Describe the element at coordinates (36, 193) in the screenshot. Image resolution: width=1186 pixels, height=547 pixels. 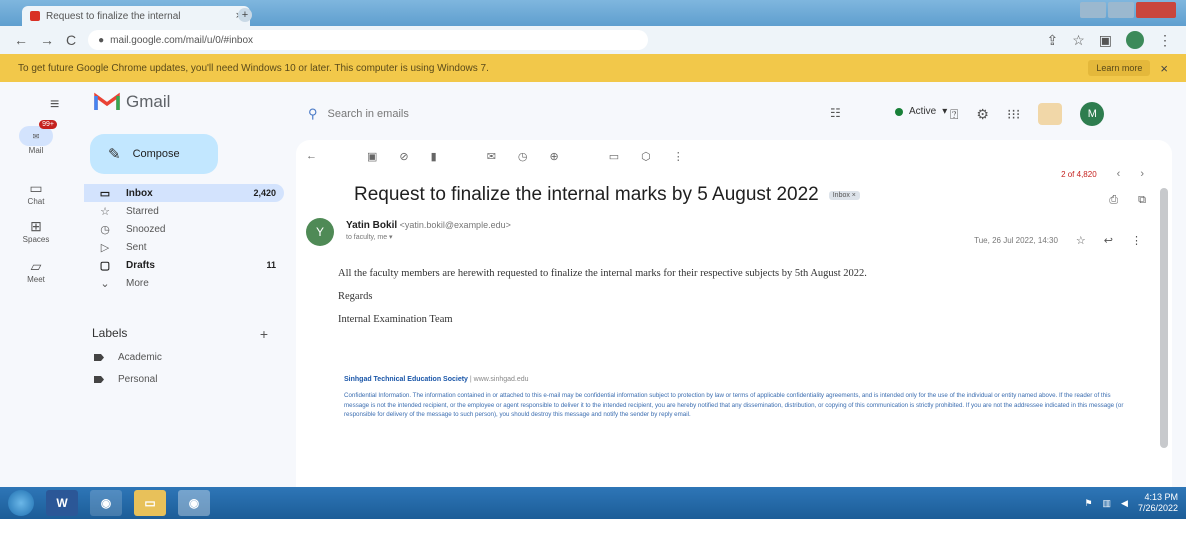
I see `rail-item-chat: ▭ Chat` at that location.